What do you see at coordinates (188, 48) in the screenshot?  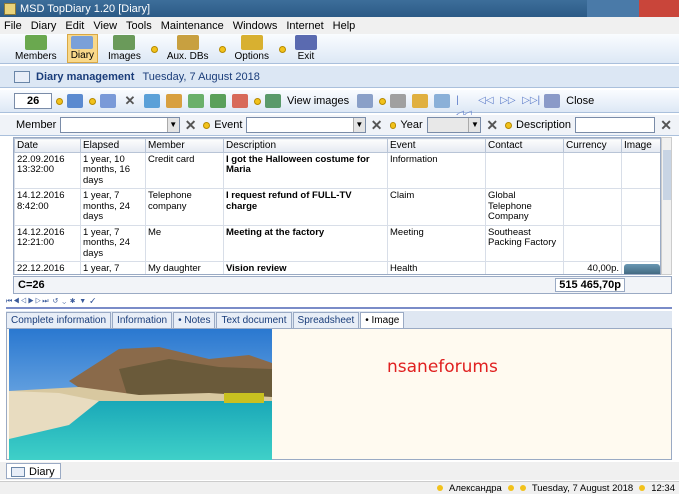 I see `aux-dbs-button: Aux. DBs` at bounding box center [188, 48].